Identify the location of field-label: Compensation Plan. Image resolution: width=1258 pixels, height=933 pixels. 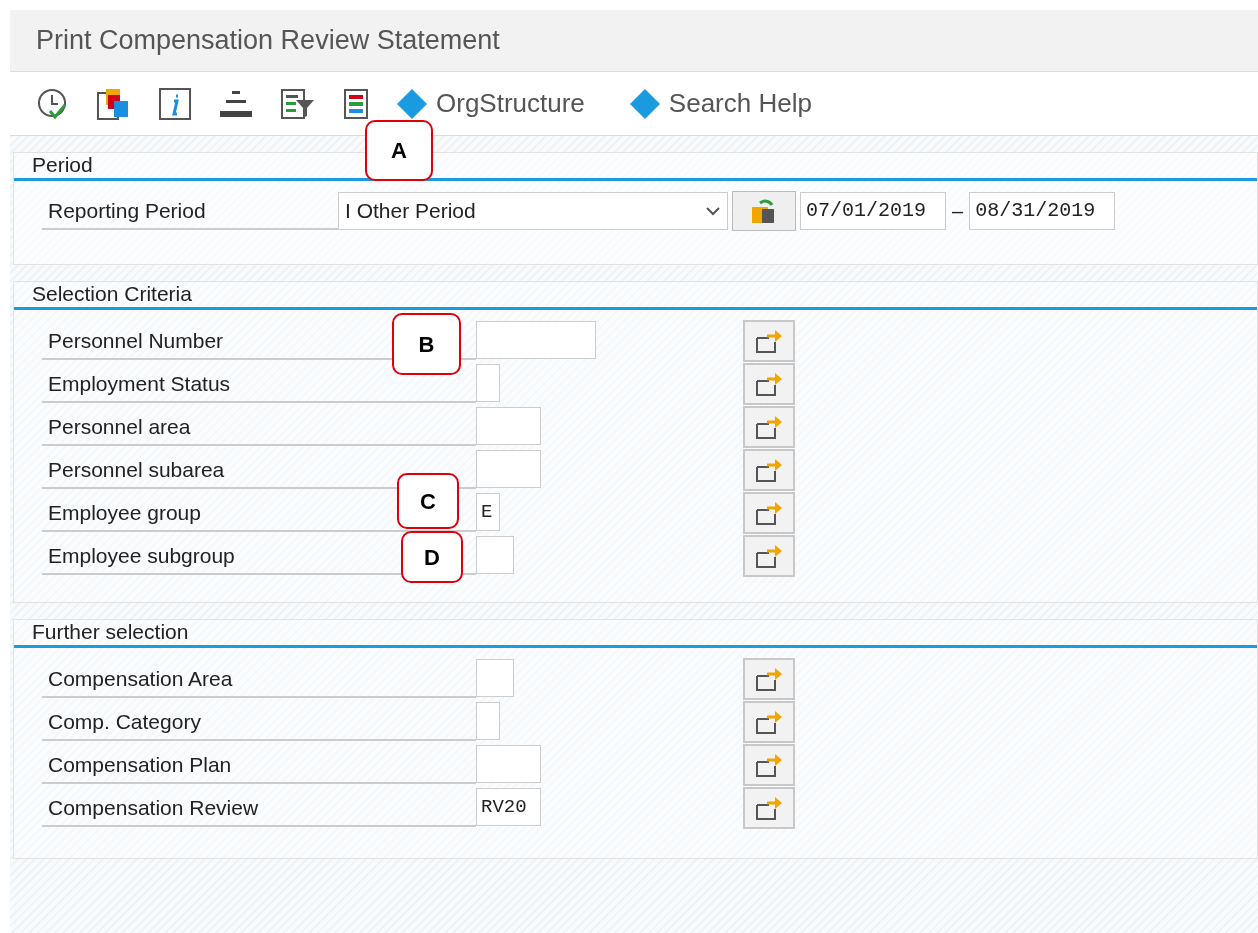
(259, 765).